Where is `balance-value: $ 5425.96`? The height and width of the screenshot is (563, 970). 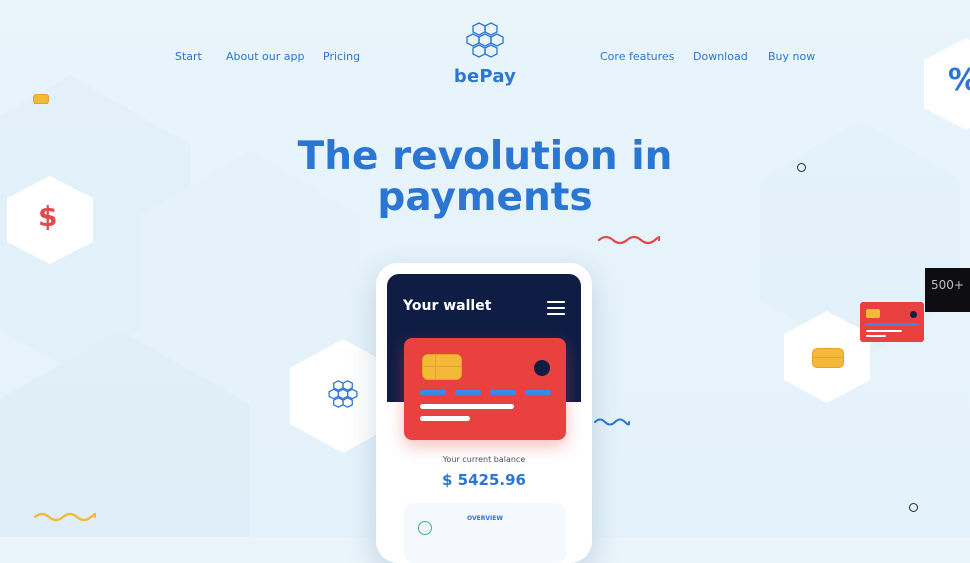 balance-value: $ 5425.96 is located at coordinates (484, 480).